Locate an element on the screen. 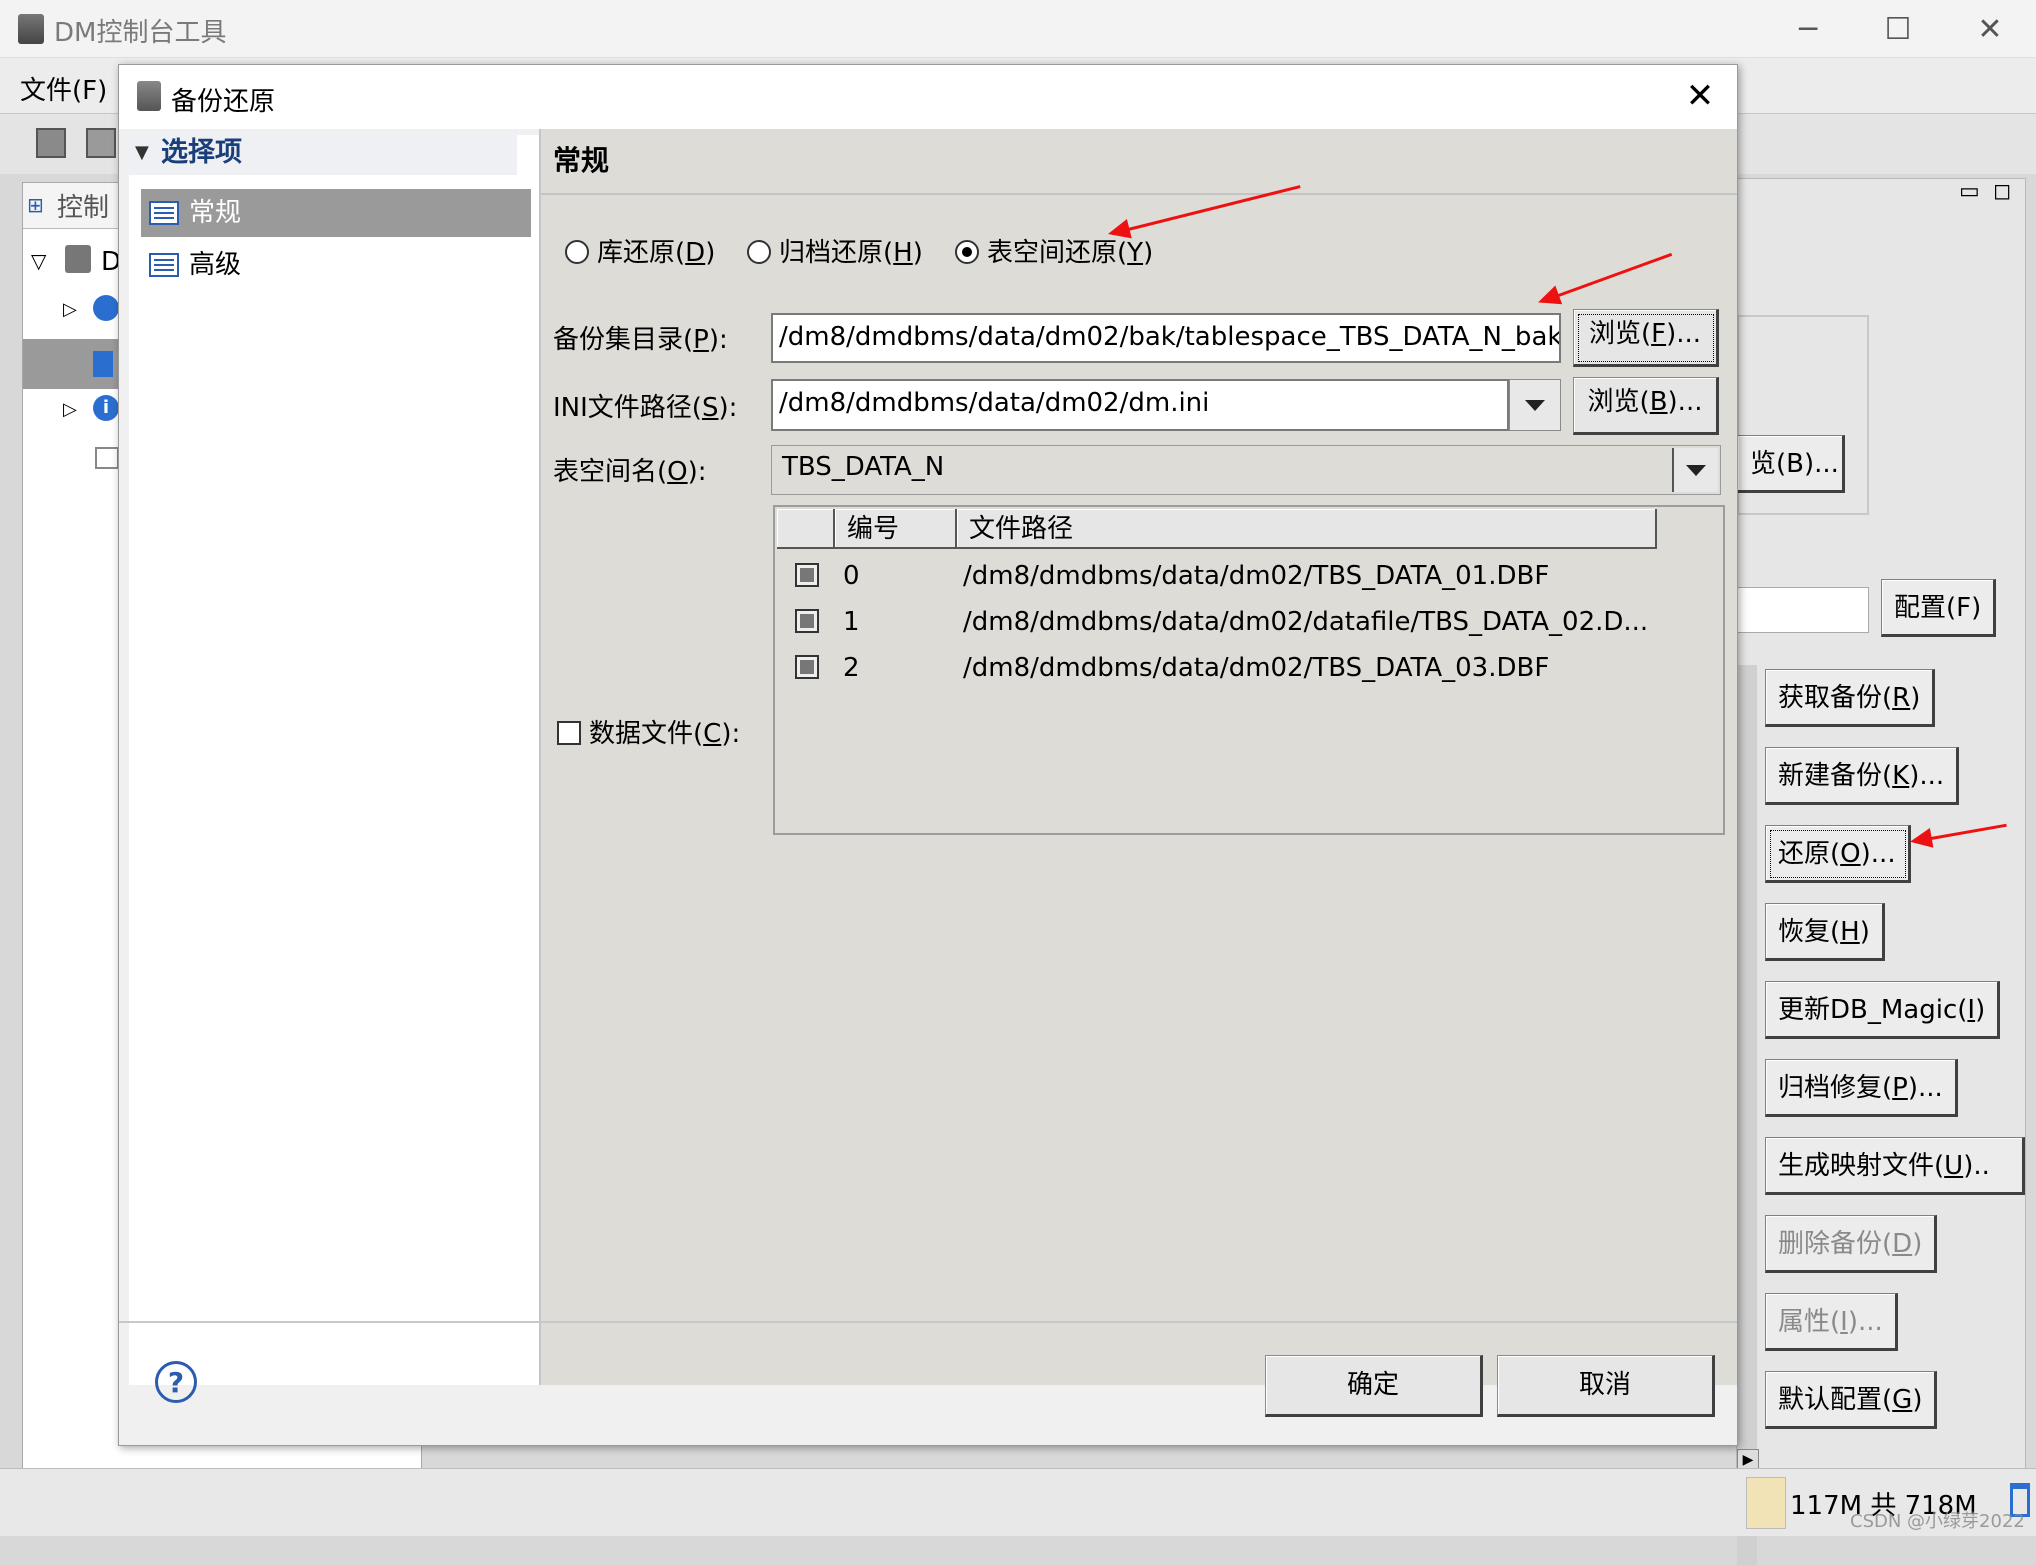  right-panel-scroll-edge is located at coordinates (1747, 1115).